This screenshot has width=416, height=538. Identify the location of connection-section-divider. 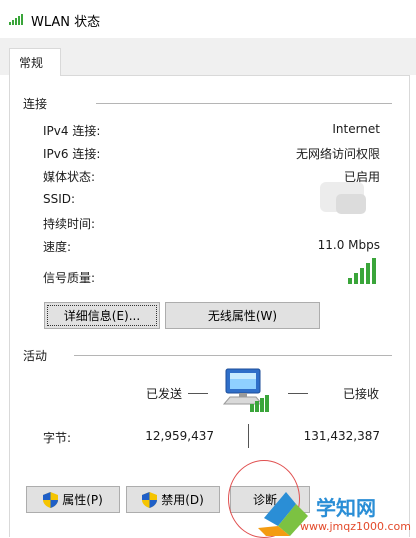
(244, 103).